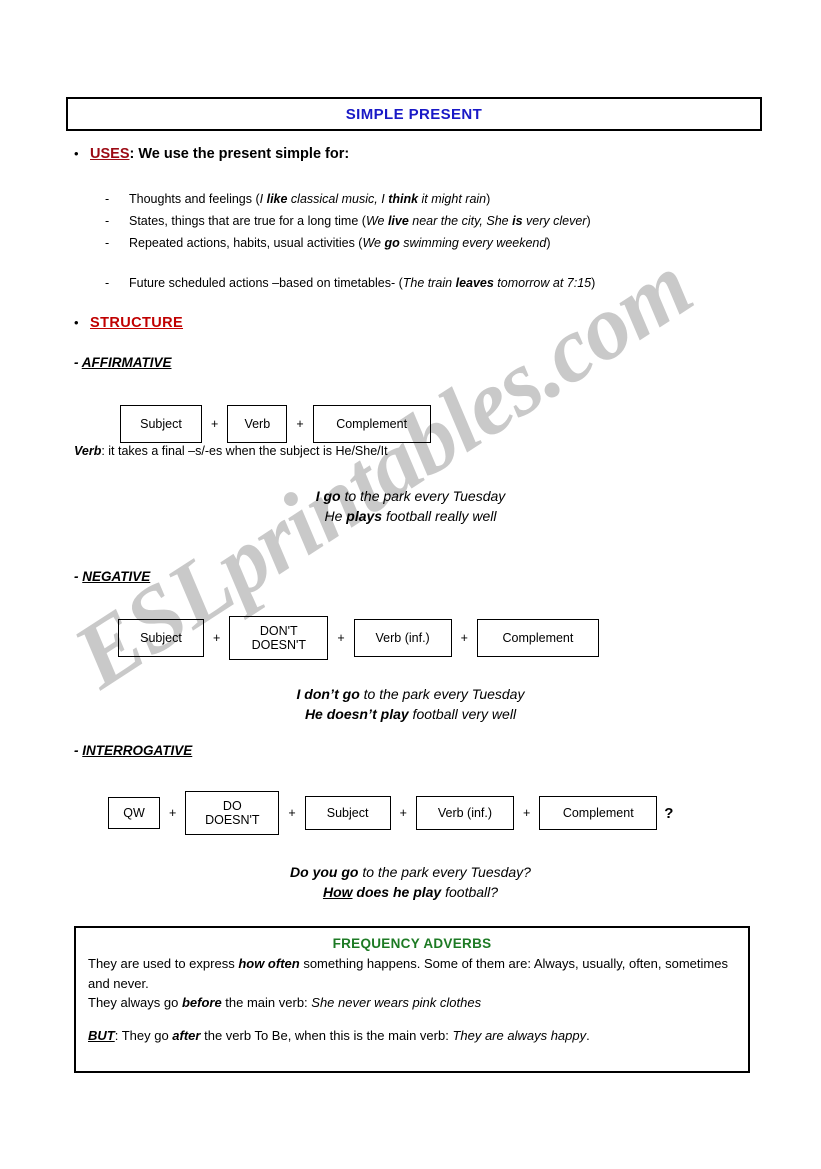  Describe the element at coordinates (78, 362) in the screenshot. I see `affirmative-heading-prefix: -` at that location.